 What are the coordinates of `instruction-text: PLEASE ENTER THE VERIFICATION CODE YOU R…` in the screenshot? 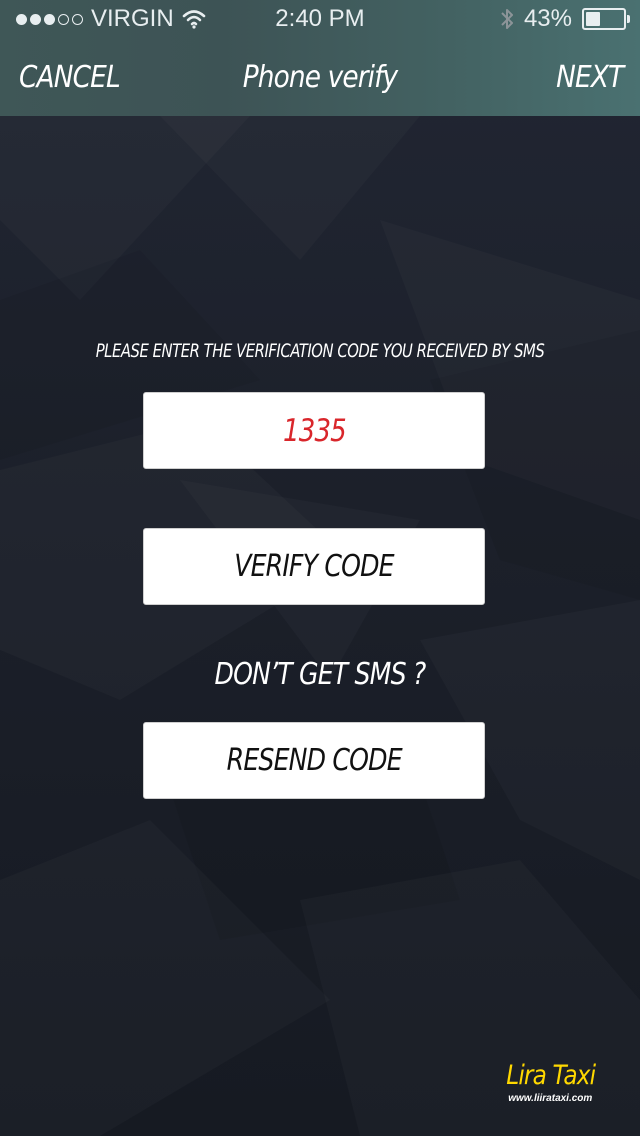 It's located at (320, 351).